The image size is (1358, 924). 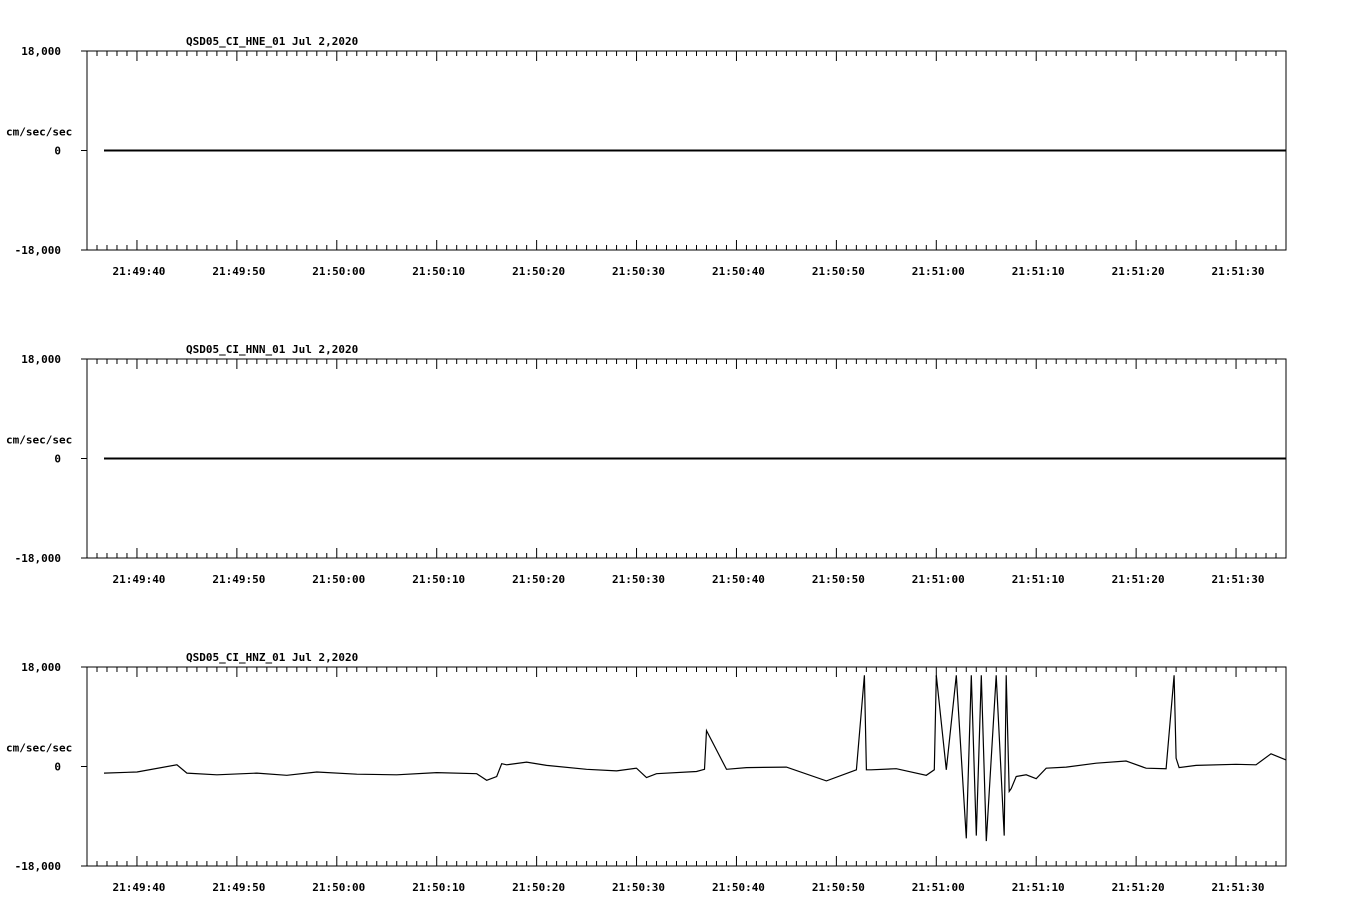 What do you see at coordinates (272, 657) in the screenshot?
I see `chart-title: QSD05_CI_HNZ_01 Jul 2,2020` at bounding box center [272, 657].